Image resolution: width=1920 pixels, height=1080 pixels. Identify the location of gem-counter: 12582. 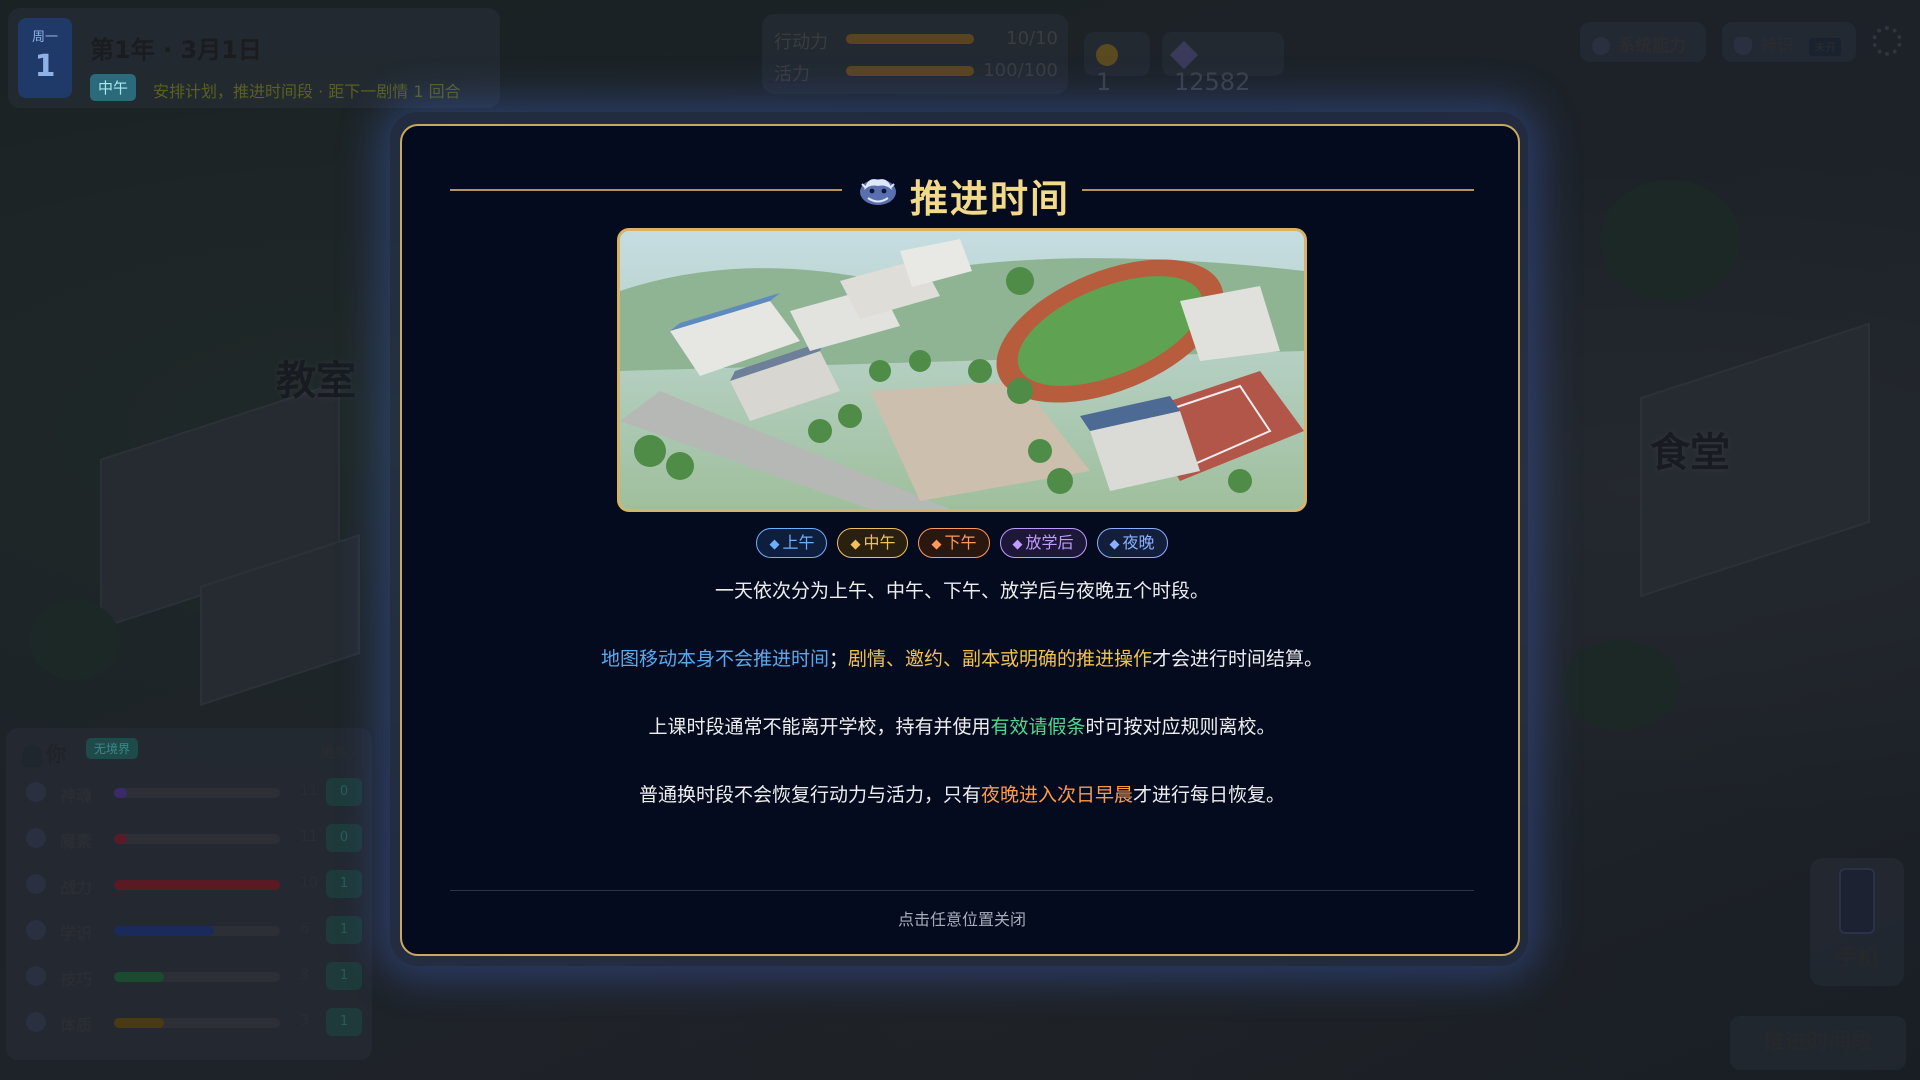
(1223, 64).